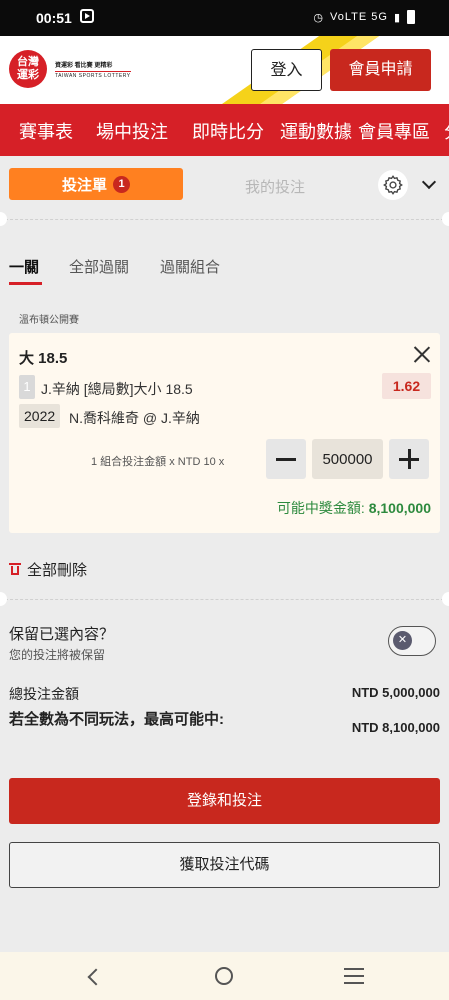 The width and height of the screenshot is (449, 1000). What do you see at coordinates (397, 17) in the screenshot?
I see `signal-icon: ▮` at bounding box center [397, 17].